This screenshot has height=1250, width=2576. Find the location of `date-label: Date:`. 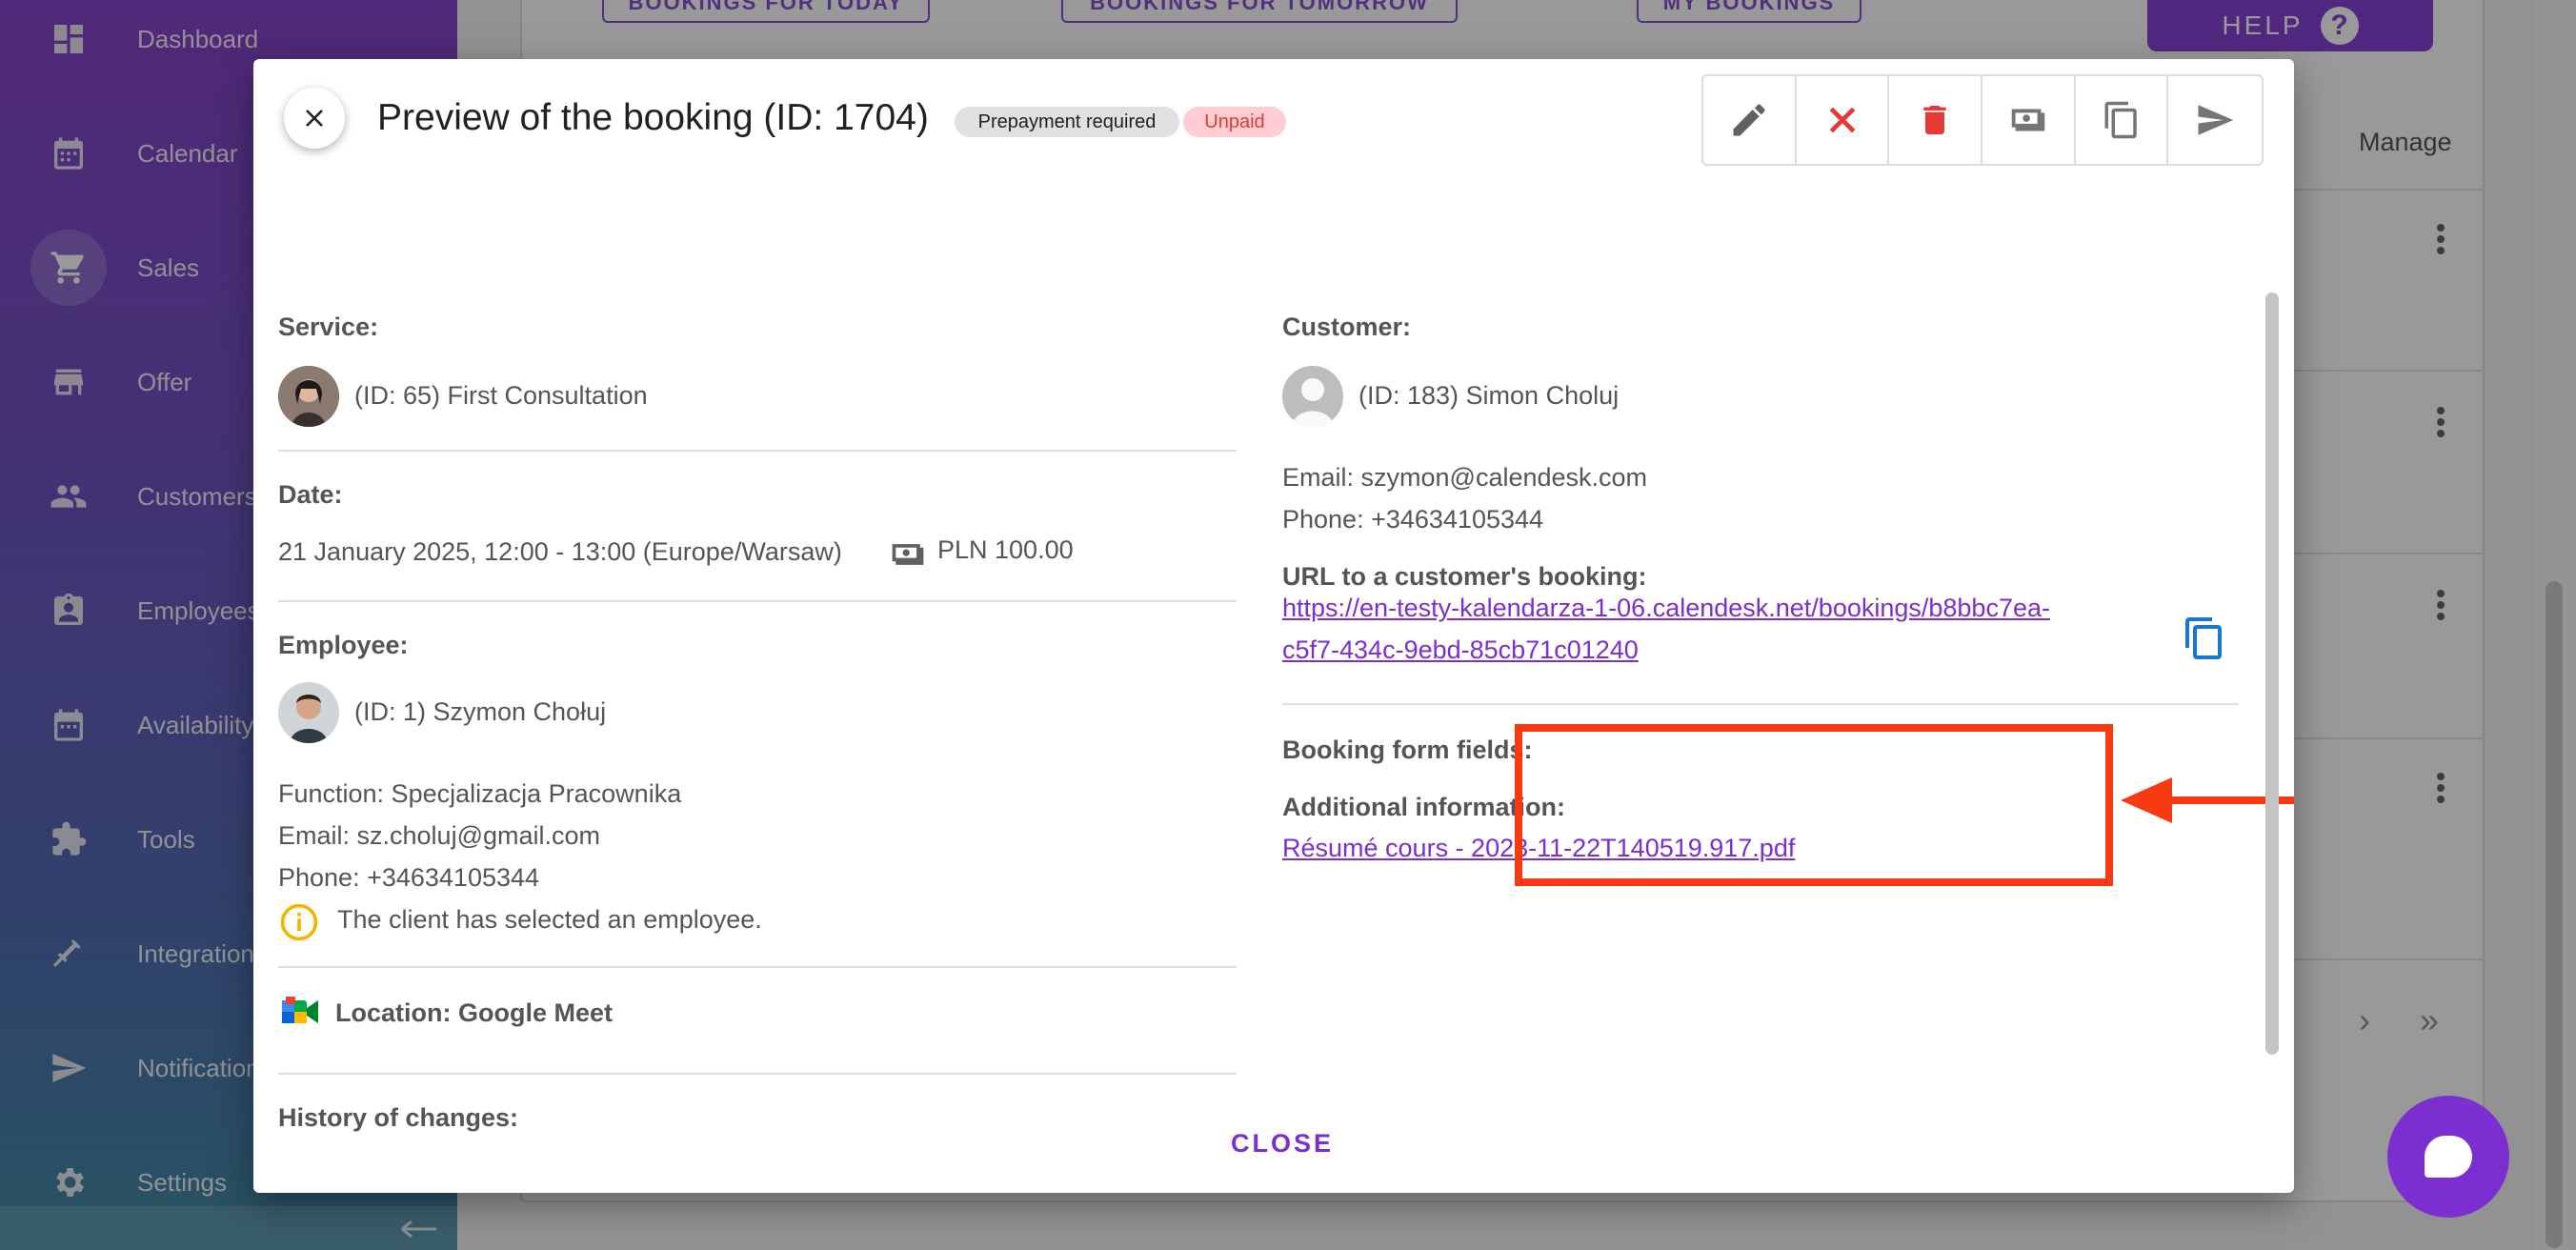

date-label: Date: is located at coordinates (310, 494).